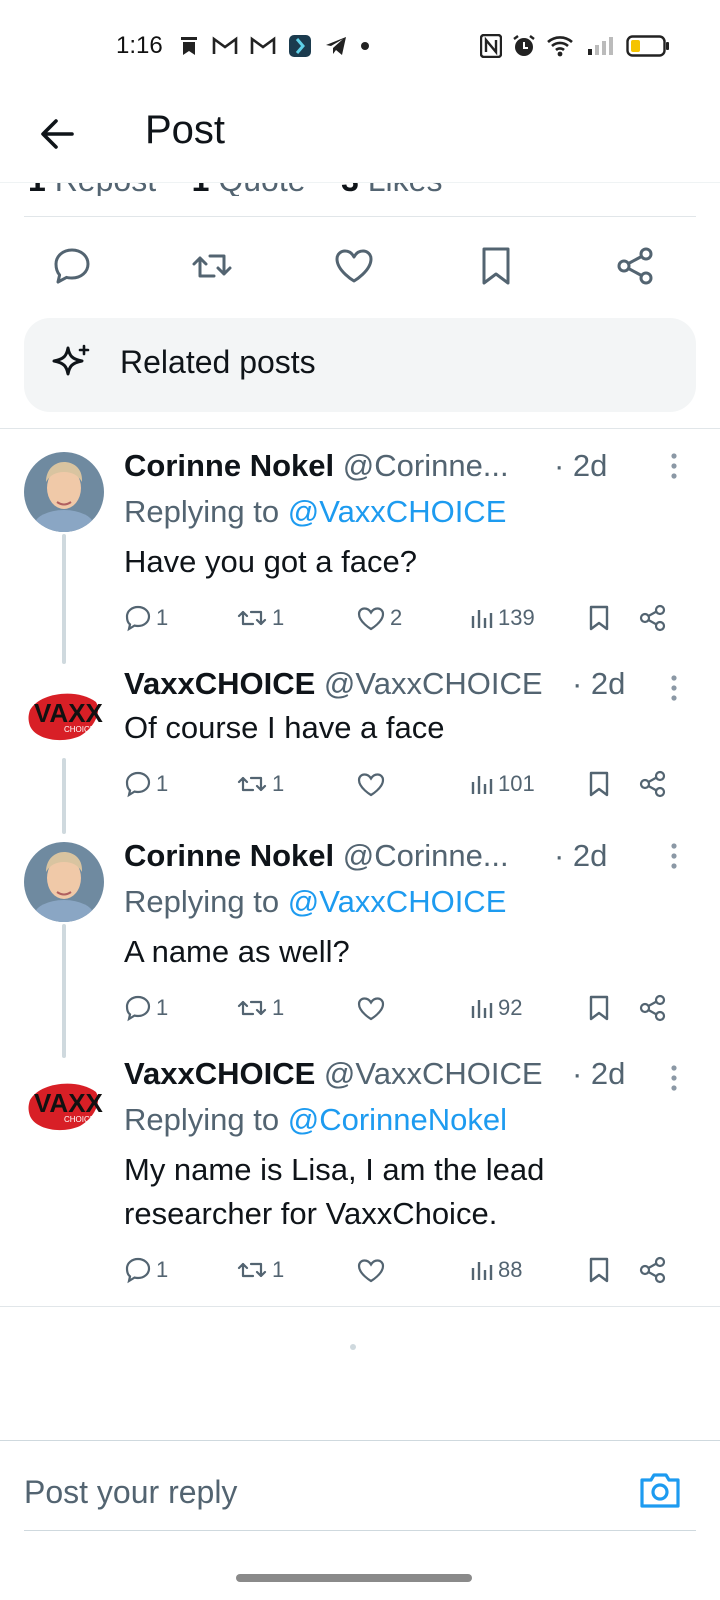 This screenshot has width=720, height=1600. What do you see at coordinates (71, 360) in the screenshot?
I see `sparkle-icon` at bounding box center [71, 360].